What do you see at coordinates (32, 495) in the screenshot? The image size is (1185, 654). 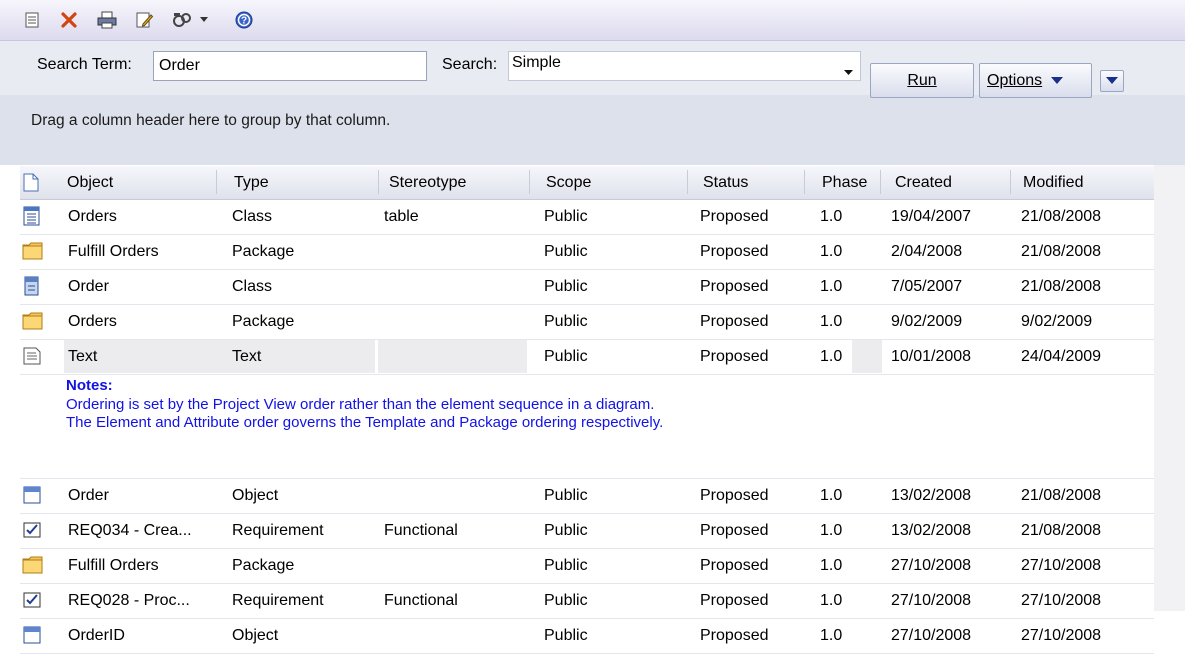 I see `object-icon` at bounding box center [32, 495].